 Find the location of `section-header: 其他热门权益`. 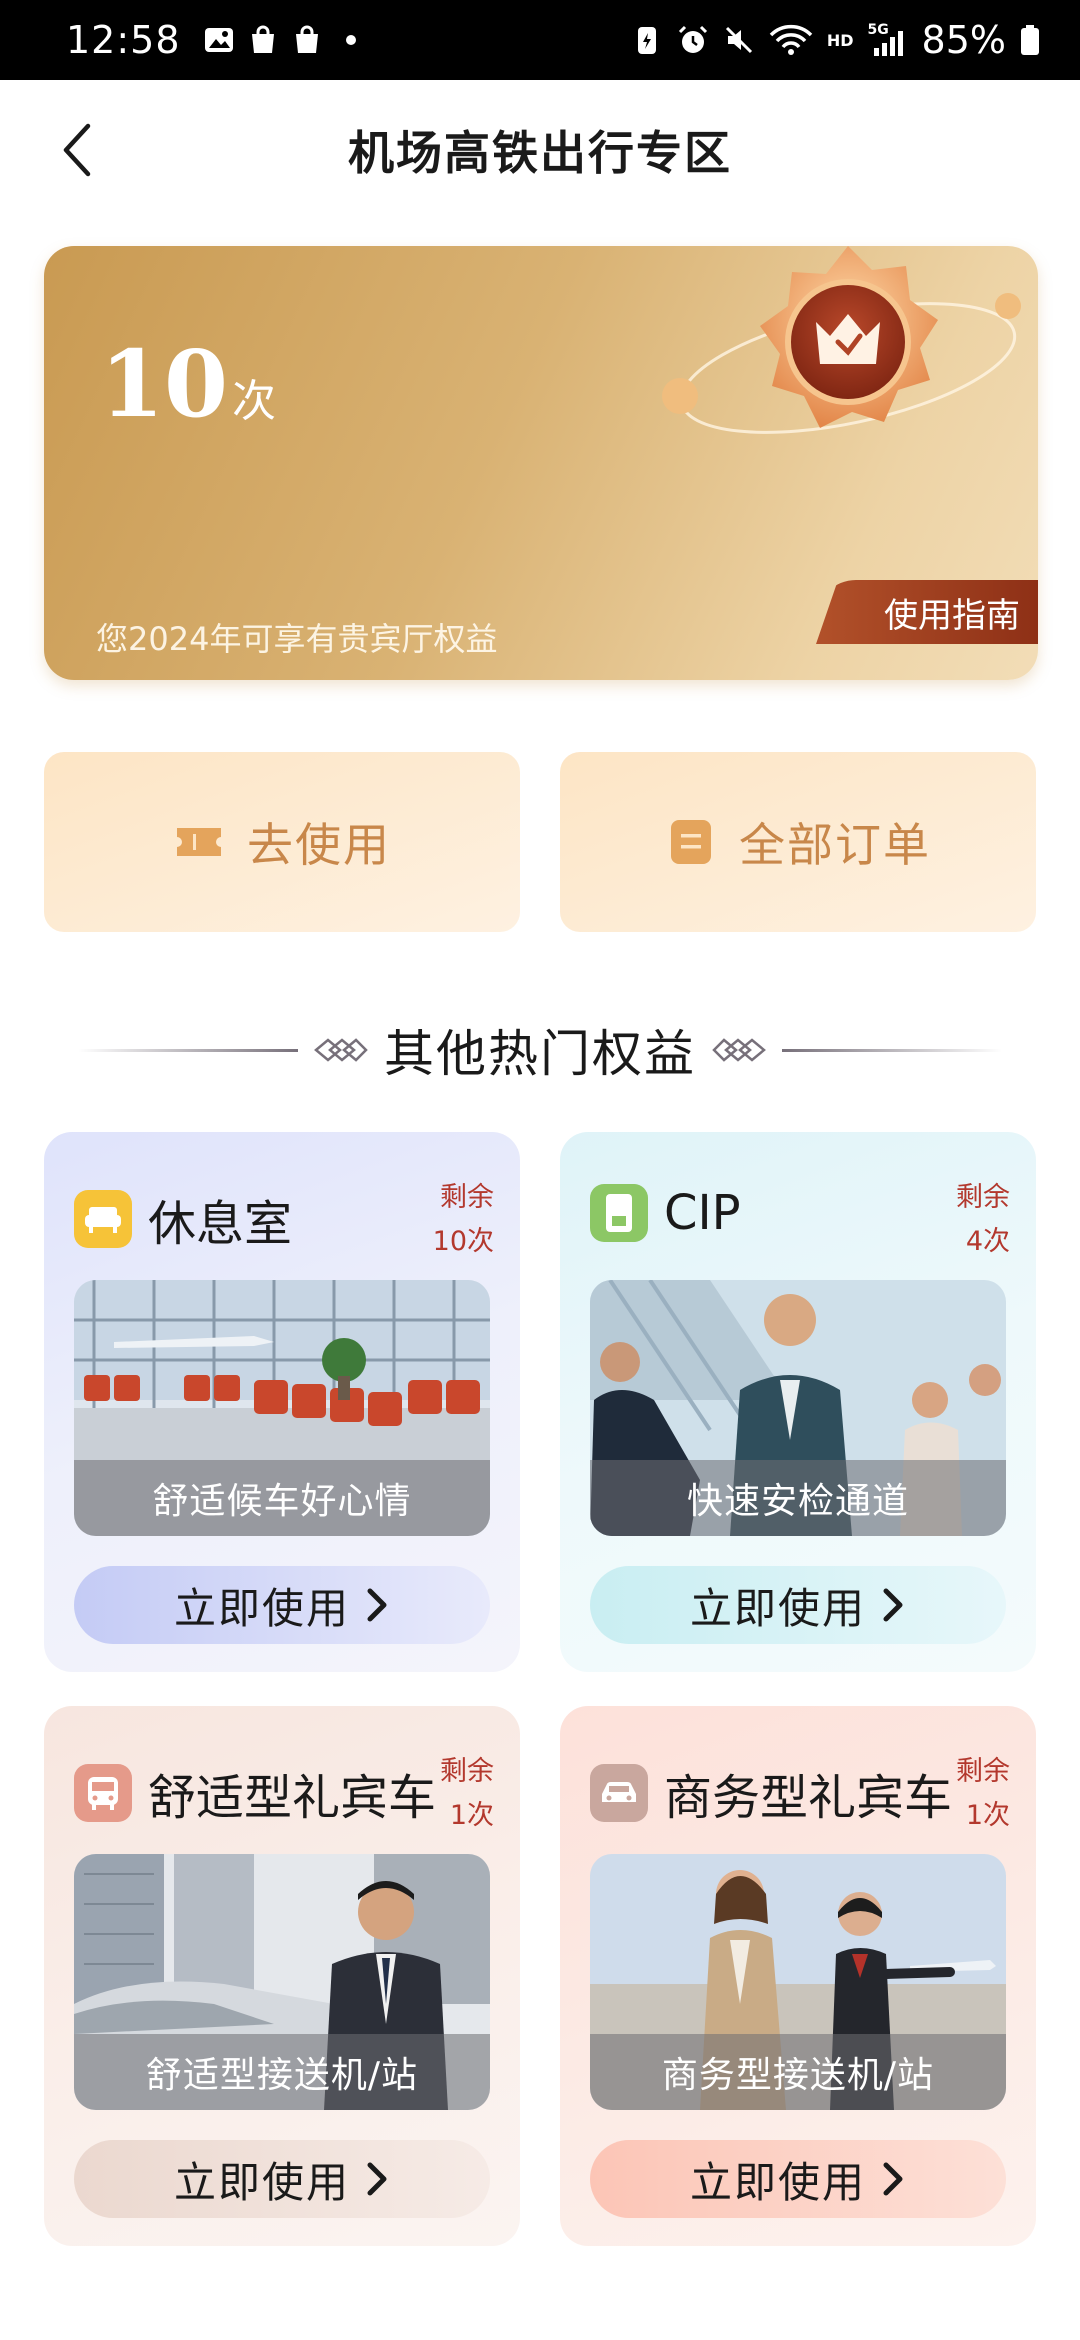

section-header: 其他热门权益 is located at coordinates (540, 1051).